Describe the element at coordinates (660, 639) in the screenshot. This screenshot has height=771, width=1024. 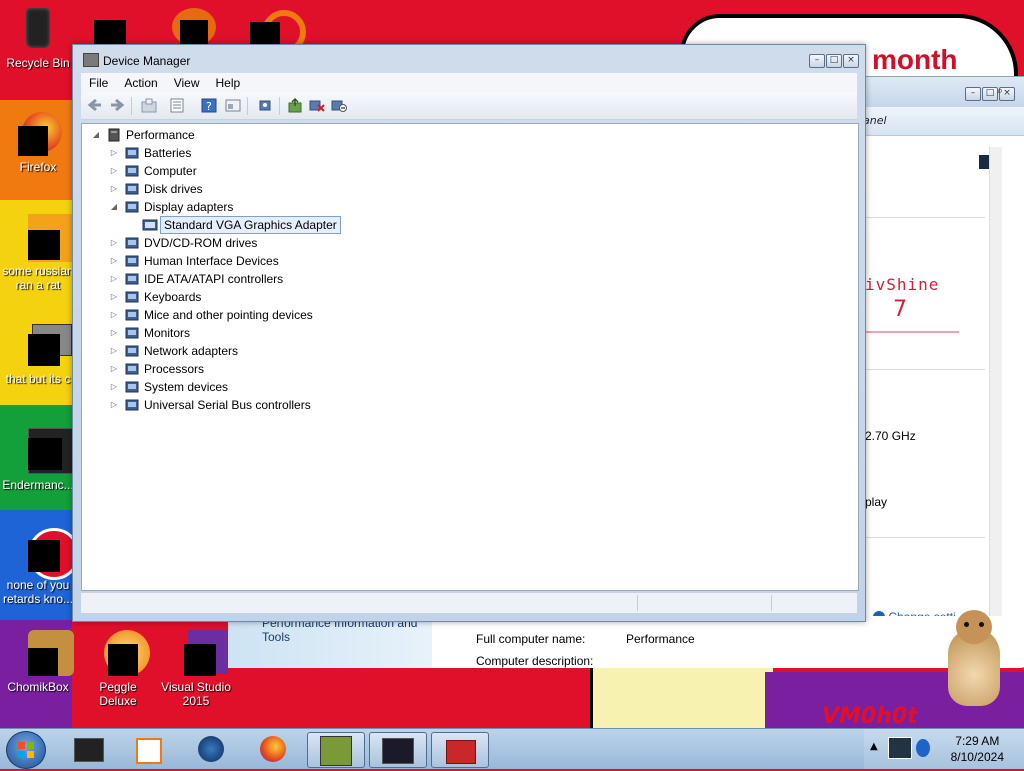
I see `full-computer-name-value: Performance` at that location.